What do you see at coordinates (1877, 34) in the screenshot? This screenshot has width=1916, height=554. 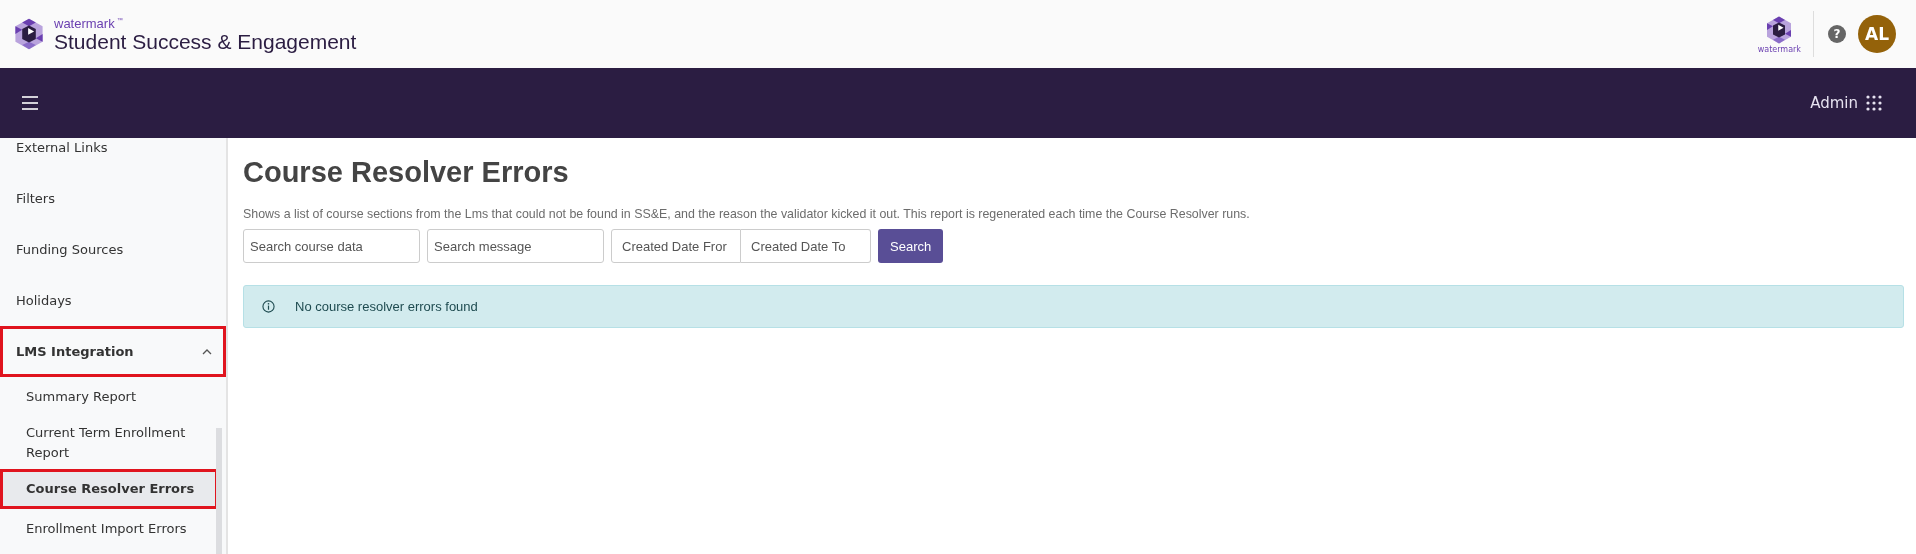 I see `user-avatar: AL` at bounding box center [1877, 34].